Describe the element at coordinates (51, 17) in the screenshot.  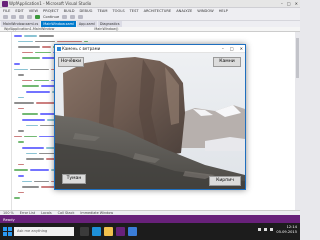
I see `continue-button: Continue` at that location.